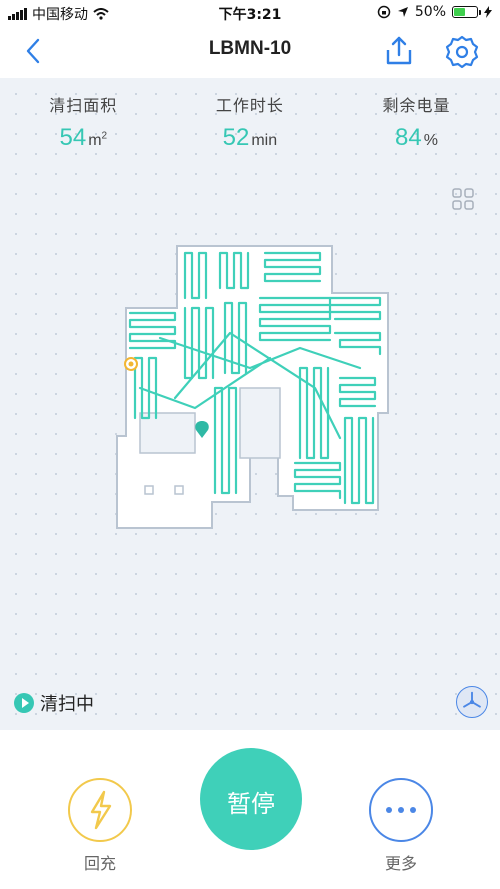  I want to click on location-arrow-icon, so click(402, 12).